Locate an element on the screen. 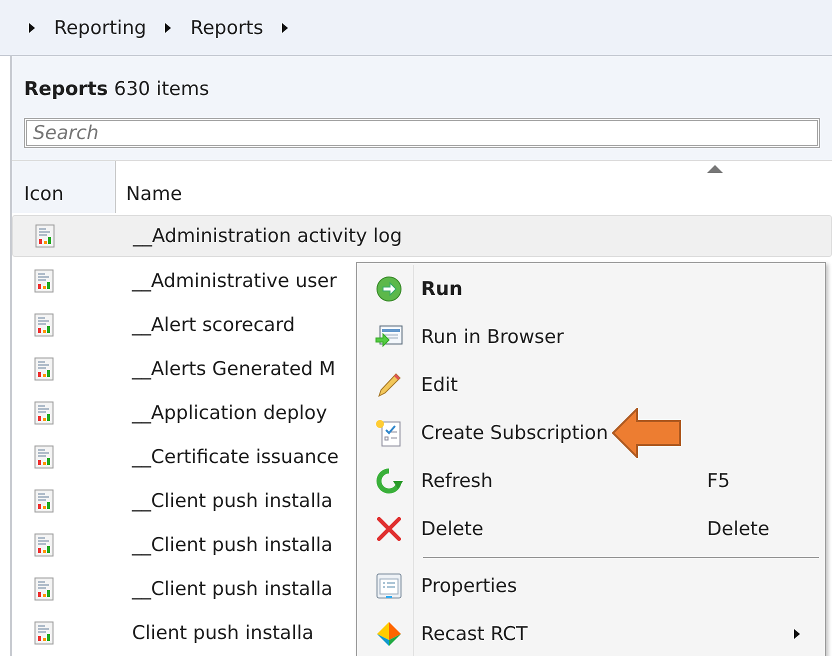 This screenshot has height=656, width=832. report-name: __Administrative user is located at coordinates (234, 281).